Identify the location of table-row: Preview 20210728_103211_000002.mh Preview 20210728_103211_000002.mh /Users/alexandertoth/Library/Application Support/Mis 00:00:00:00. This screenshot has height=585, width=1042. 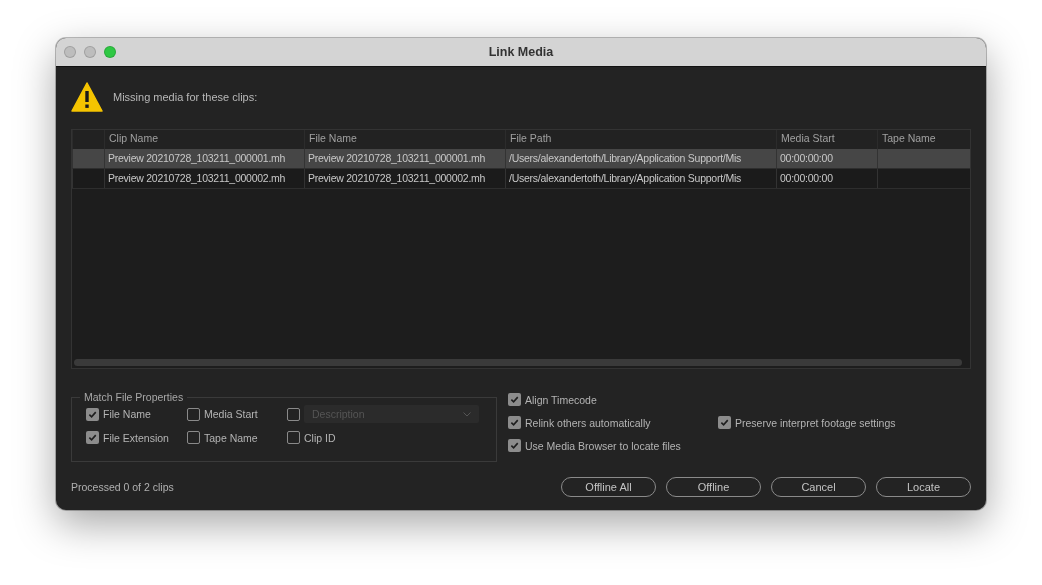
(521, 179).